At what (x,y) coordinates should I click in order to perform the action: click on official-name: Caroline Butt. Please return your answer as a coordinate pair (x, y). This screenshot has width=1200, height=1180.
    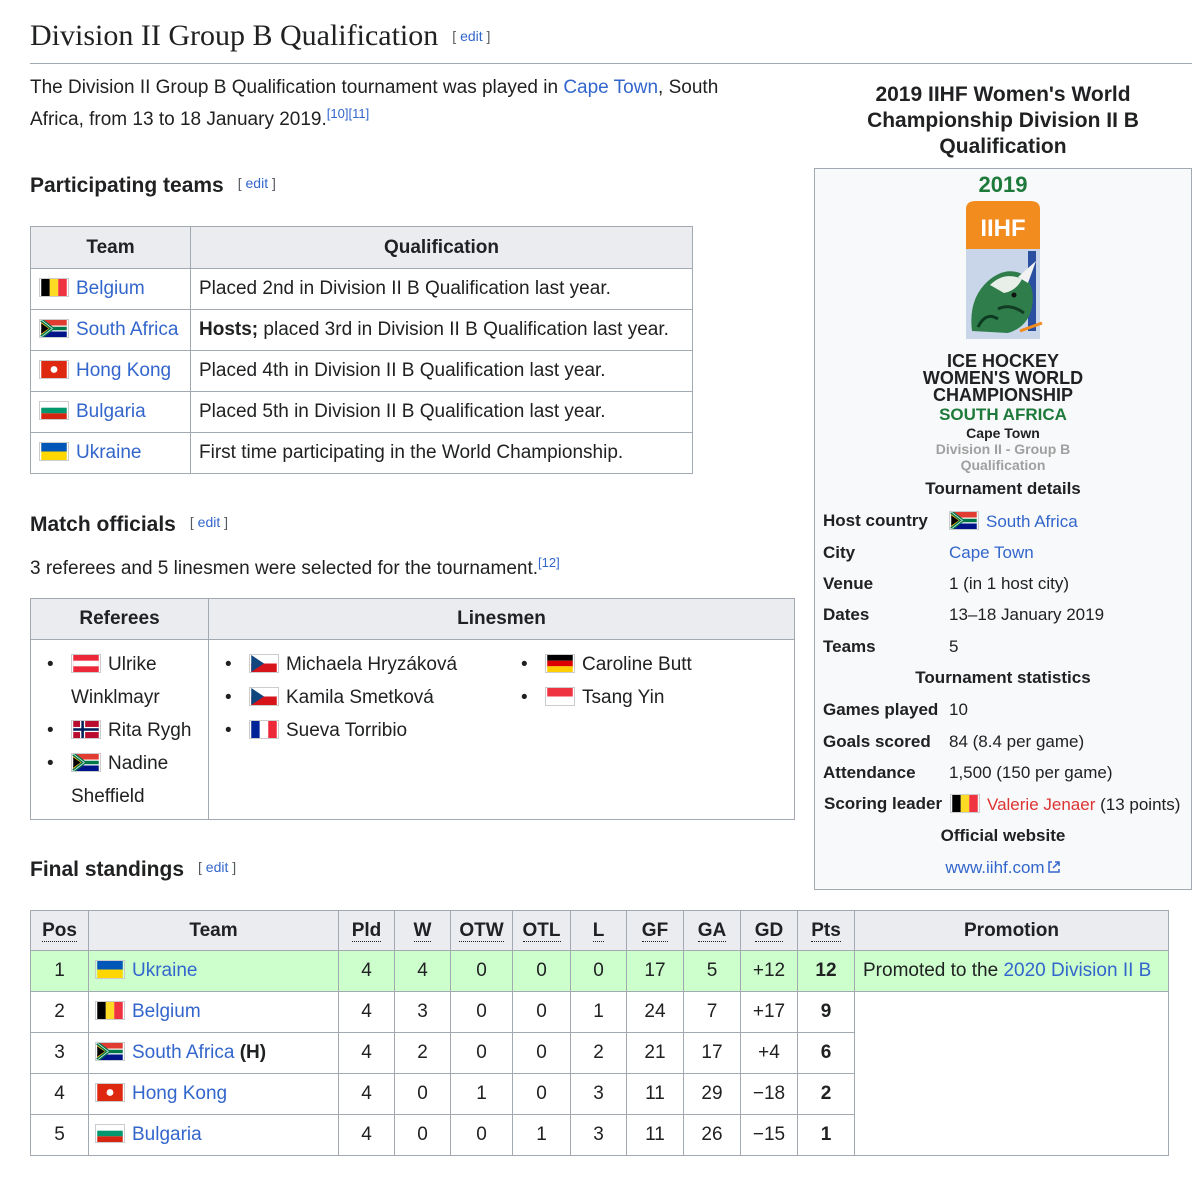
    Looking at the image, I should click on (637, 664).